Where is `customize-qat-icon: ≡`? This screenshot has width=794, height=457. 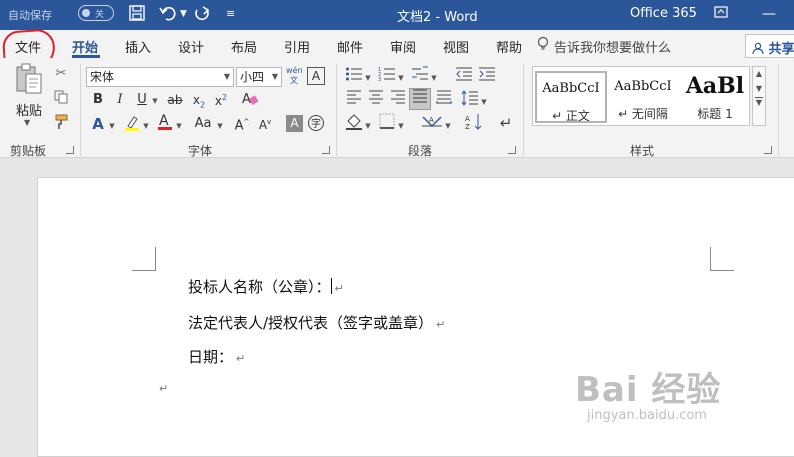 customize-qat-icon: ≡ is located at coordinates (230, 15).